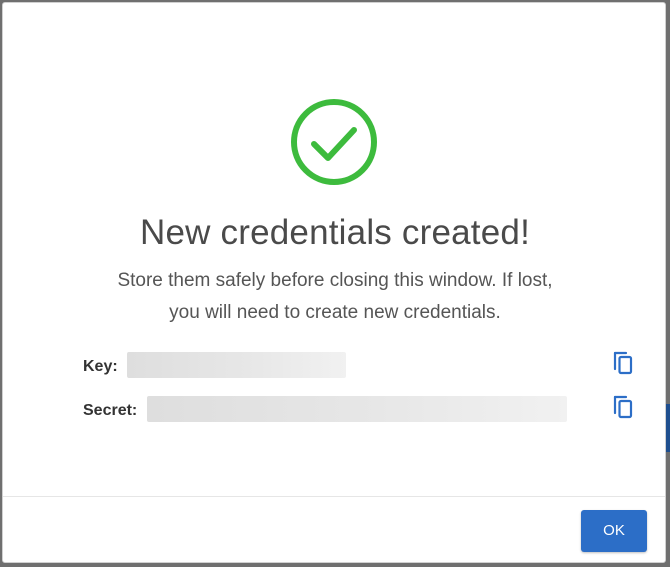  Describe the element at coordinates (334, 142) in the screenshot. I see `check-circle-icon` at that location.